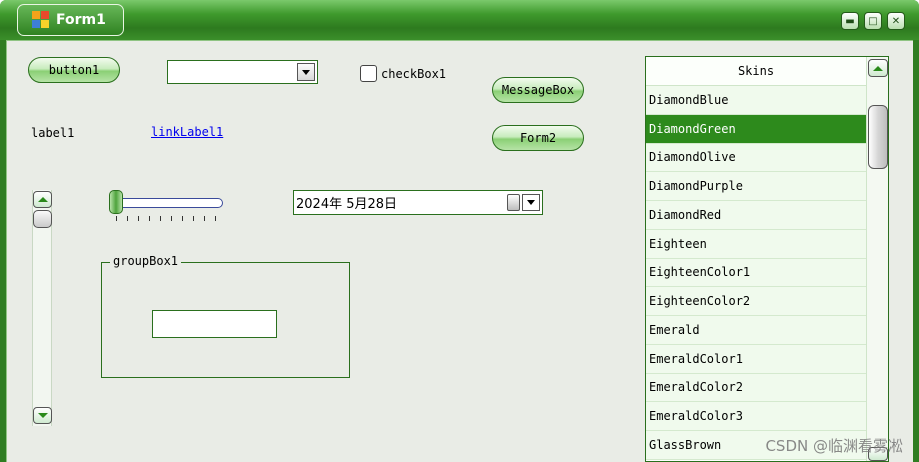 Image resolution: width=919 pixels, height=462 pixels. What do you see at coordinates (418, 202) in the screenshot?
I see `date-time-picker: 2024年 5月28日` at bounding box center [418, 202].